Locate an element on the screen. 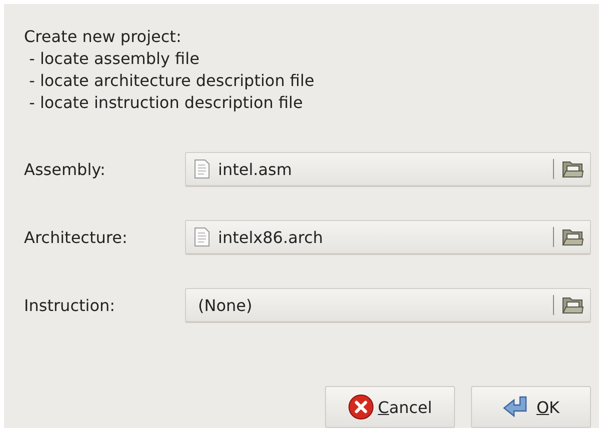 This screenshot has height=432, width=603. cancel-button: Cancel is located at coordinates (390, 407).